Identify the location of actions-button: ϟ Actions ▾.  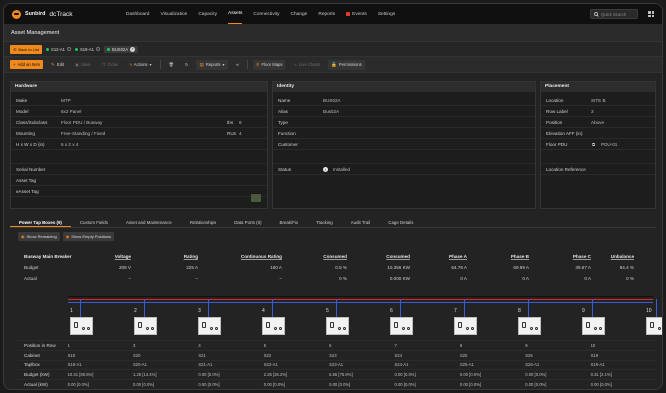
(140, 64).